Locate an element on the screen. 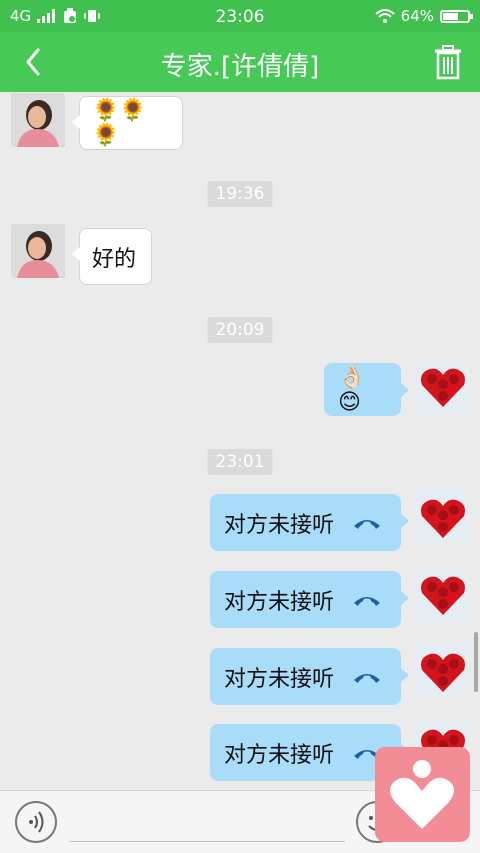 The width and height of the screenshot is (480, 853). voice-icon is located at coordinates (36, 822).